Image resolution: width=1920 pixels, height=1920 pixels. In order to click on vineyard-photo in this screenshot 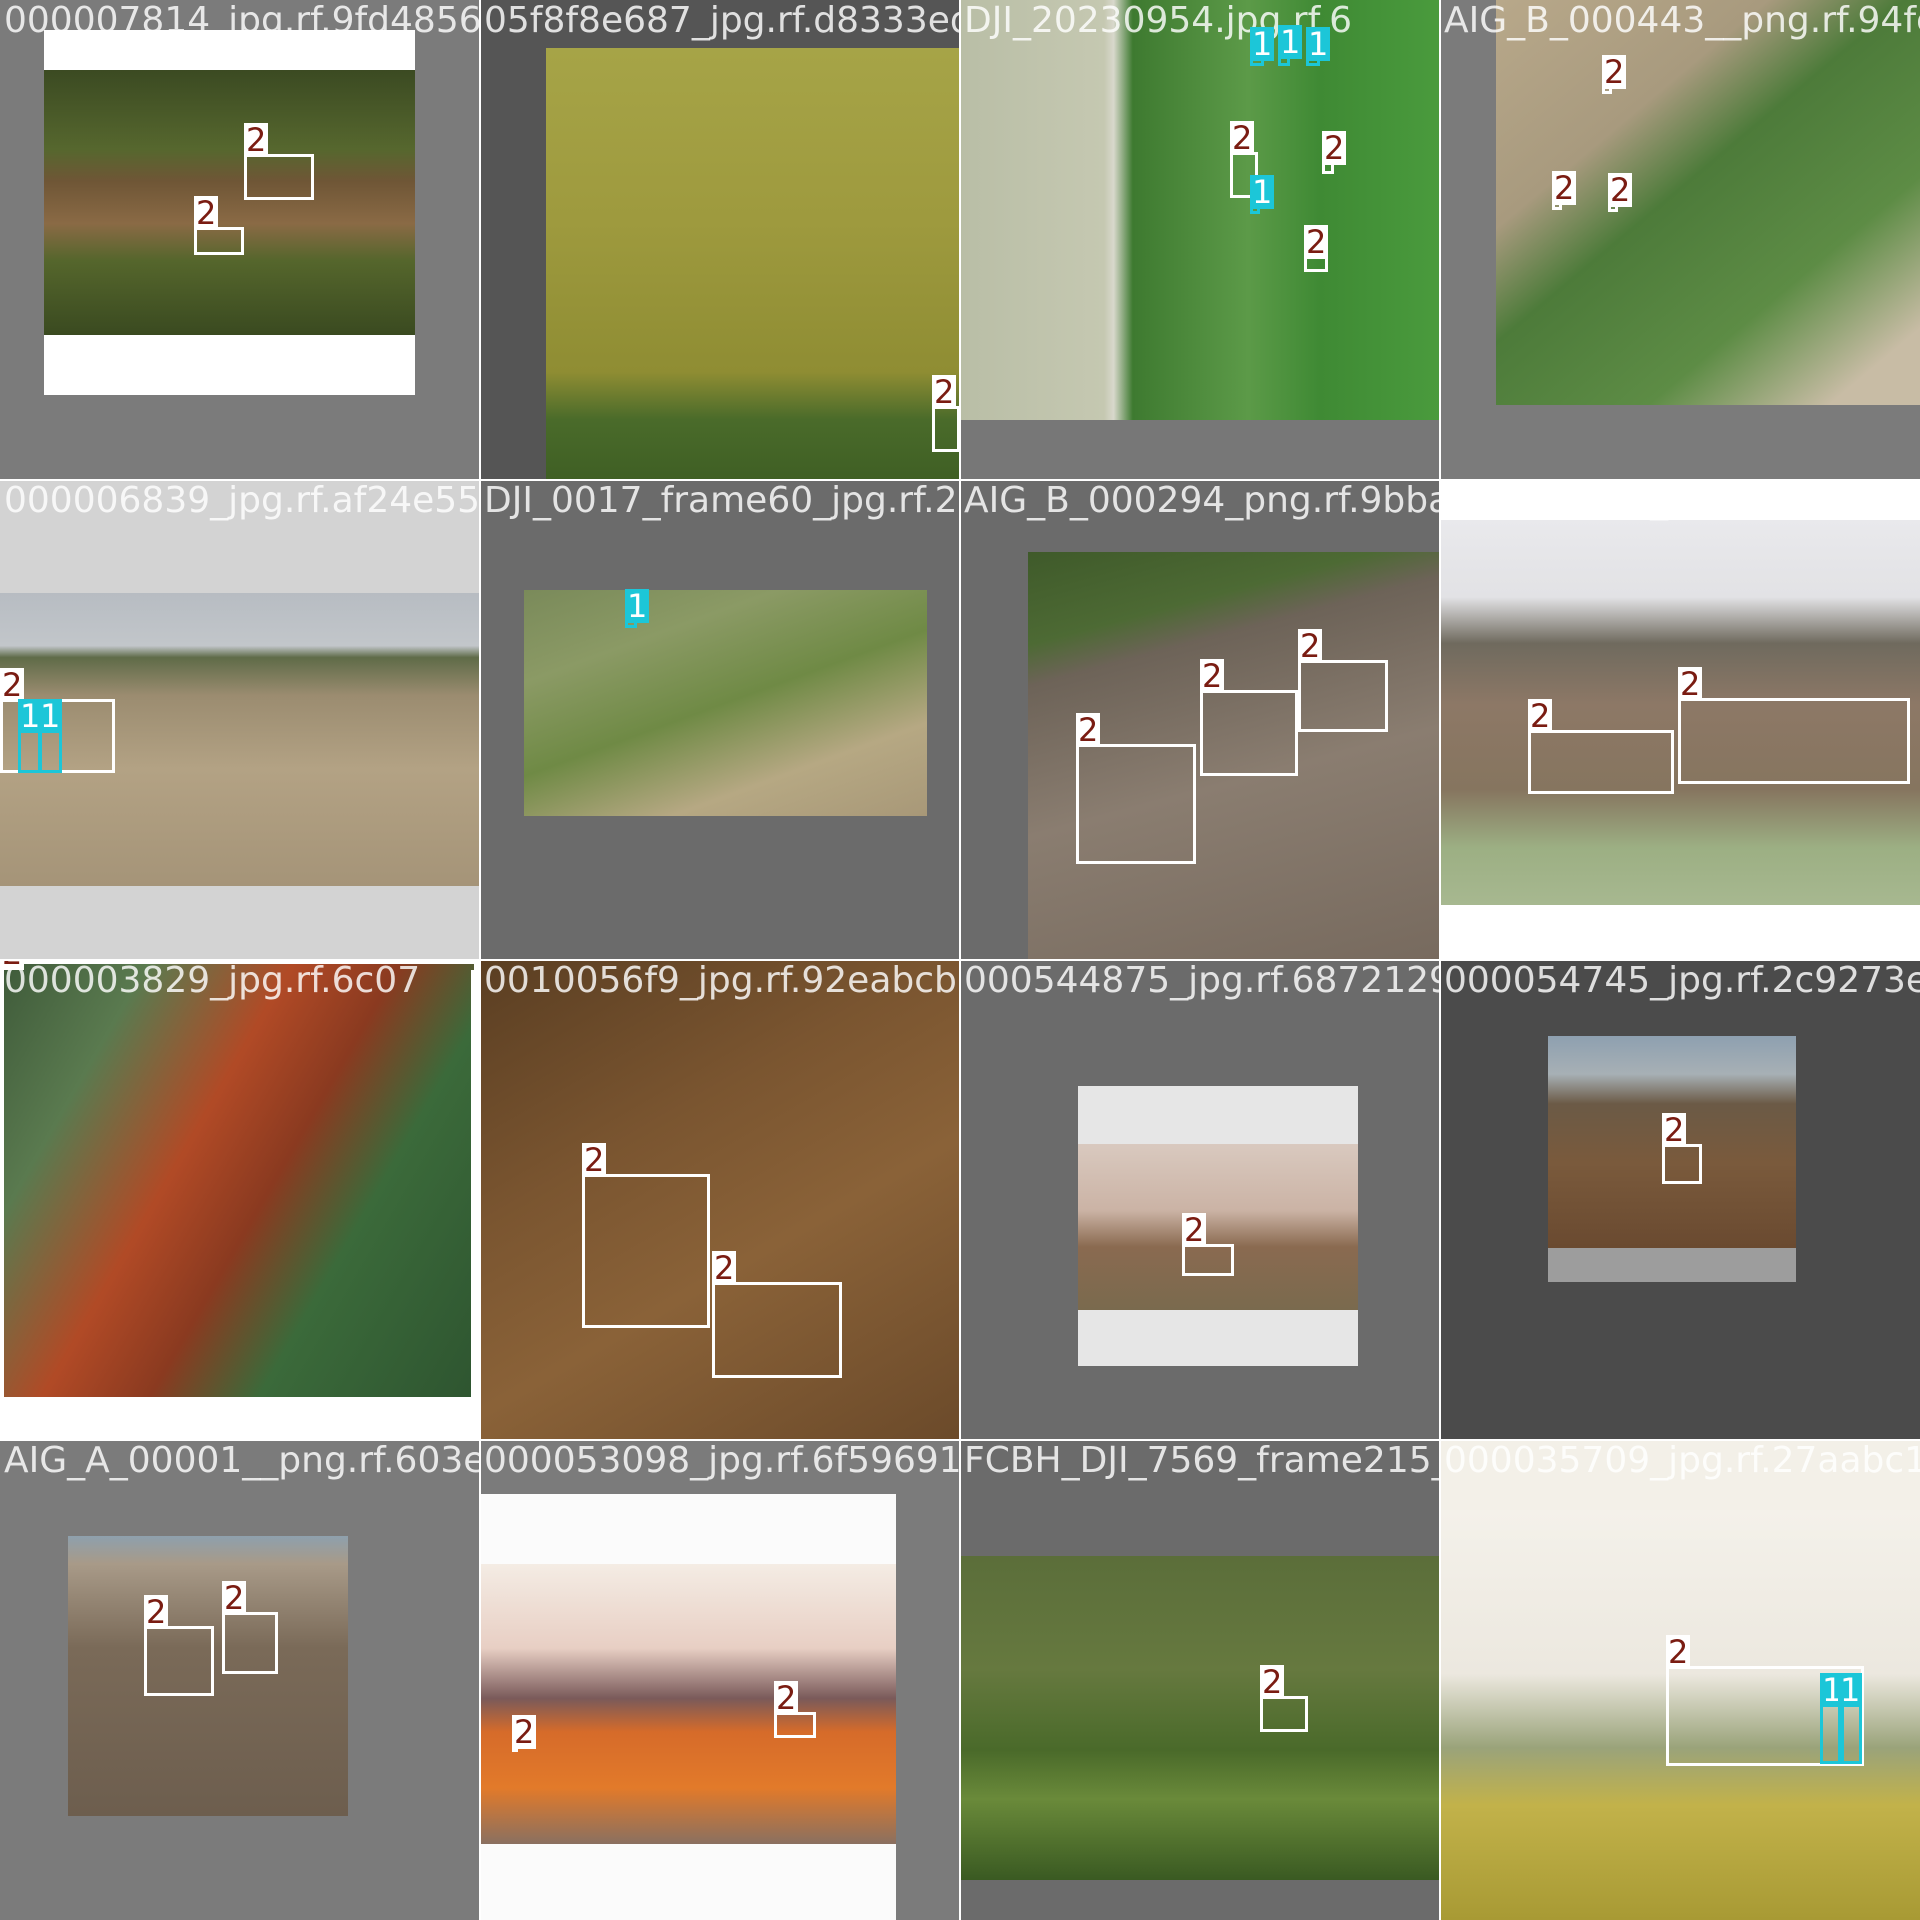, I will do `click(725, 703)`.